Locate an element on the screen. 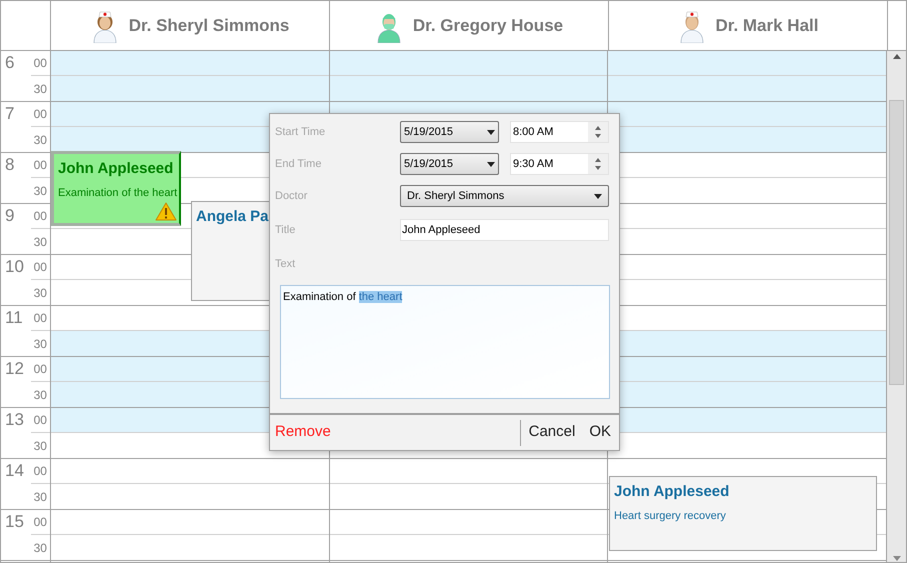  time-spinner-field: 8:00 AM is located at coordinates (559, 132).